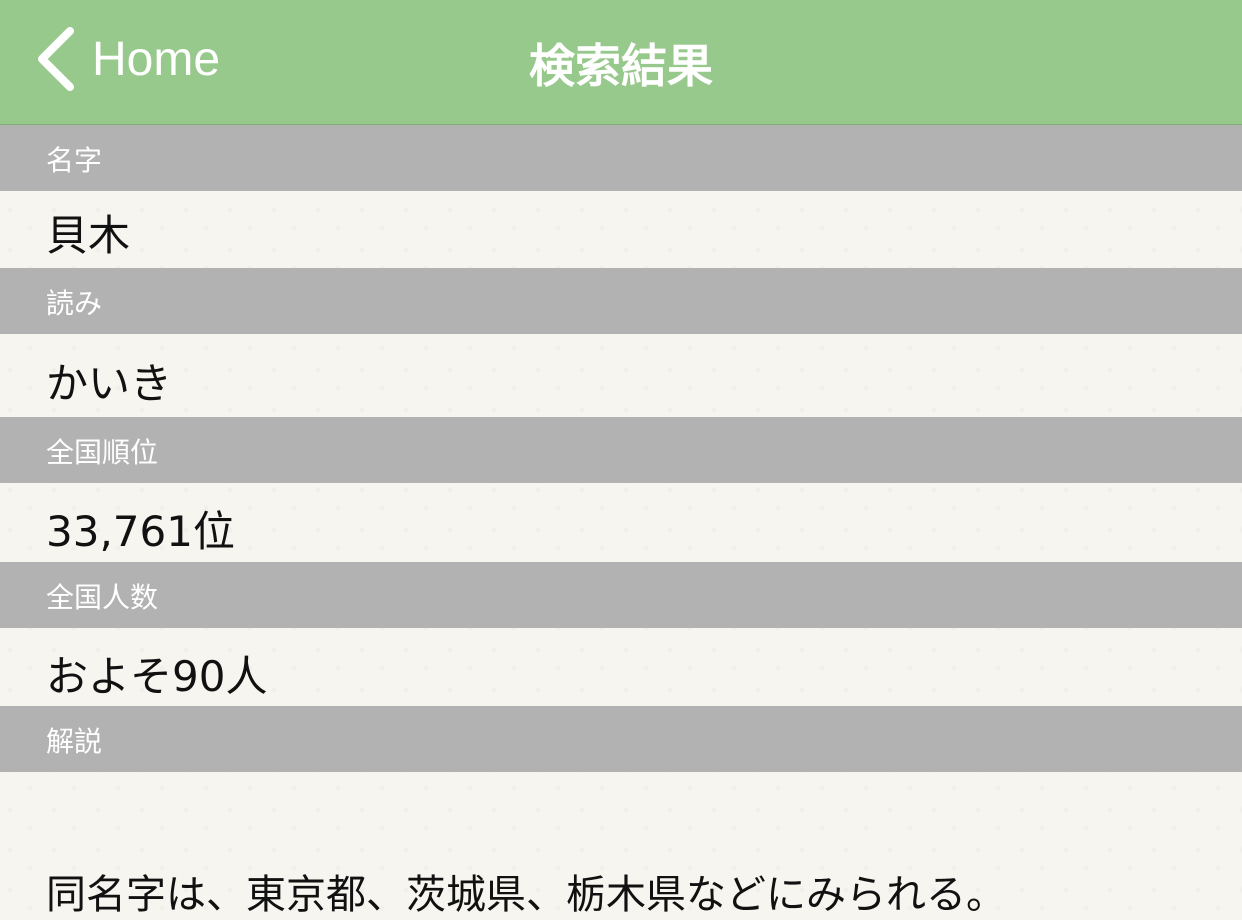 This screenshot has height=920, width=1242. I want to click on section-label-rank: 全国順位, so click(102, 452).